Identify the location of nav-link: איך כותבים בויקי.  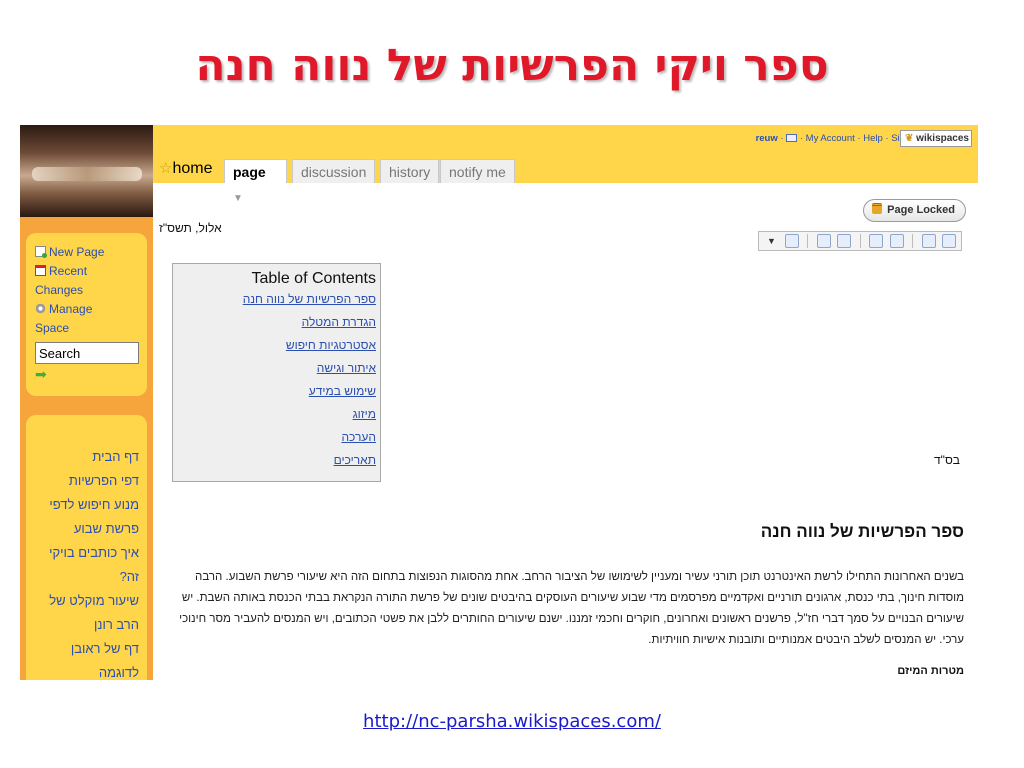
(84, 553).